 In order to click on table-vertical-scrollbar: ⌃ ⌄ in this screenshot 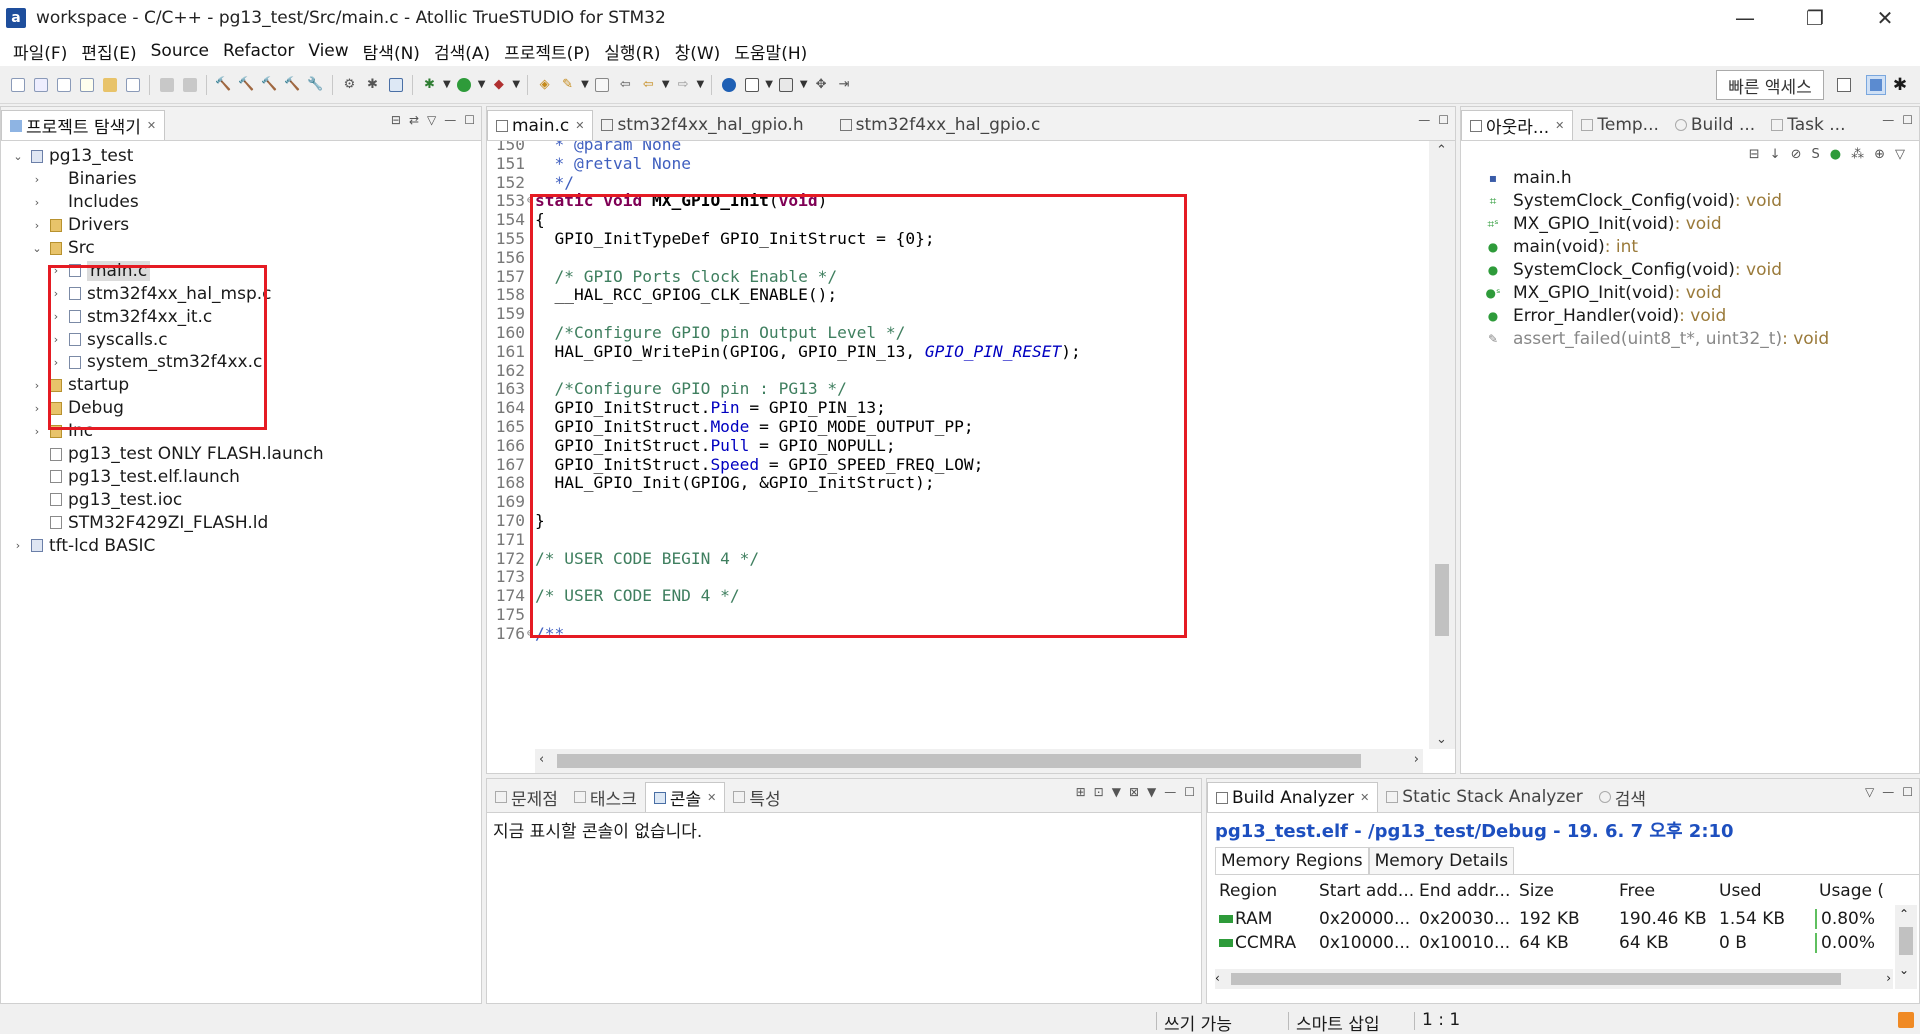, I will do `click(1906, 947)`.